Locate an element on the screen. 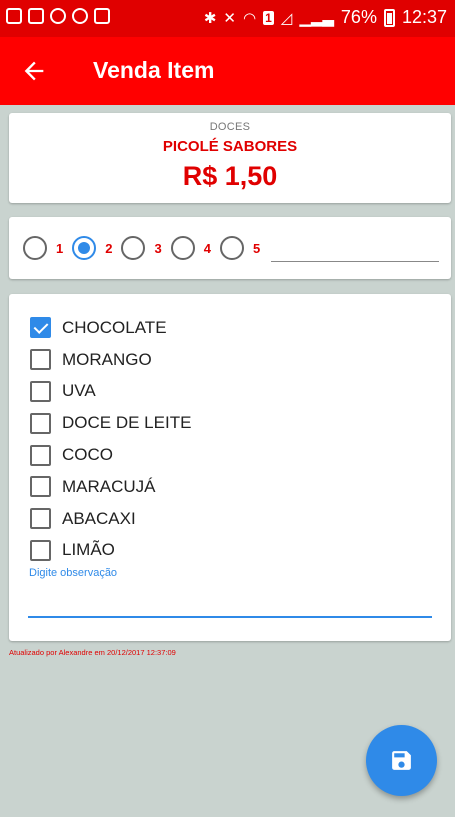 The height and width of the screenshot is (817, 455). back-button is located at coordinates (34, 71).